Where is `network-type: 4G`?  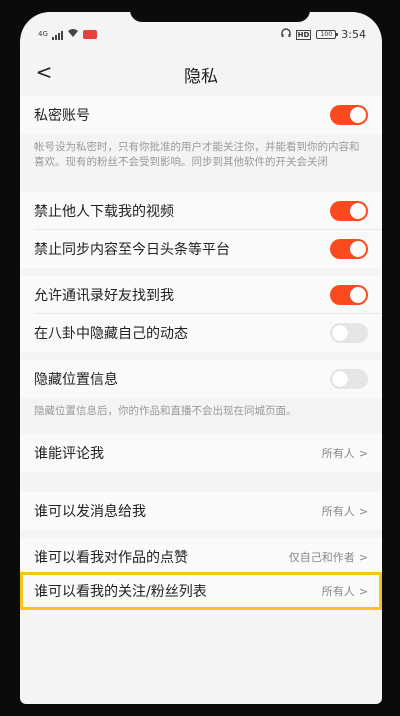 network-type: 4G is located at coordinates (43, 34).